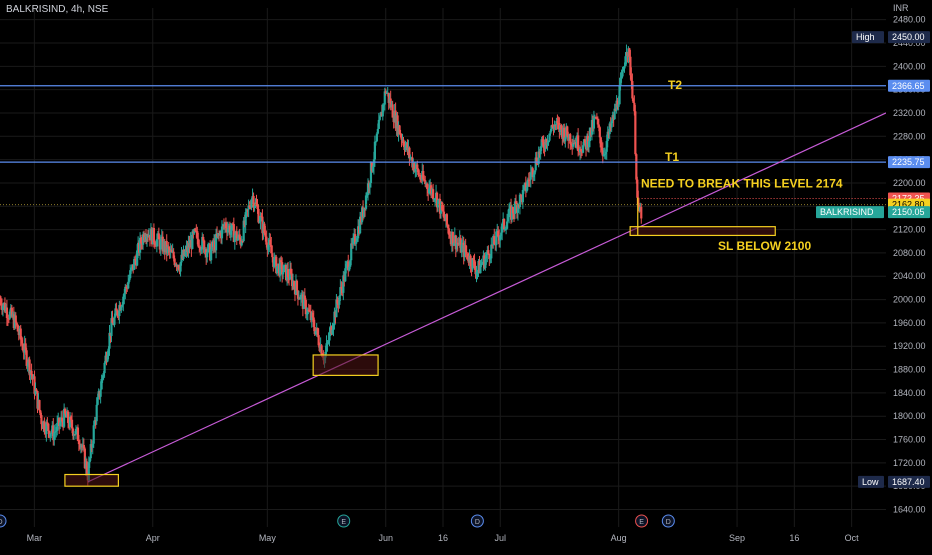 The width and height of the screenshot is (932, 555). I want to click on price-tick-label: 1640.00, so click(909, 510).